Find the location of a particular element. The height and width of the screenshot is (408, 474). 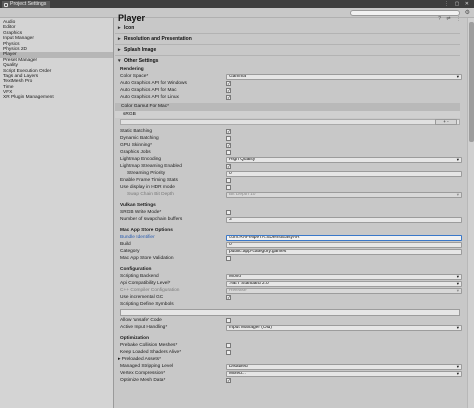

build-label: Build is located at coordinates (125, 244).